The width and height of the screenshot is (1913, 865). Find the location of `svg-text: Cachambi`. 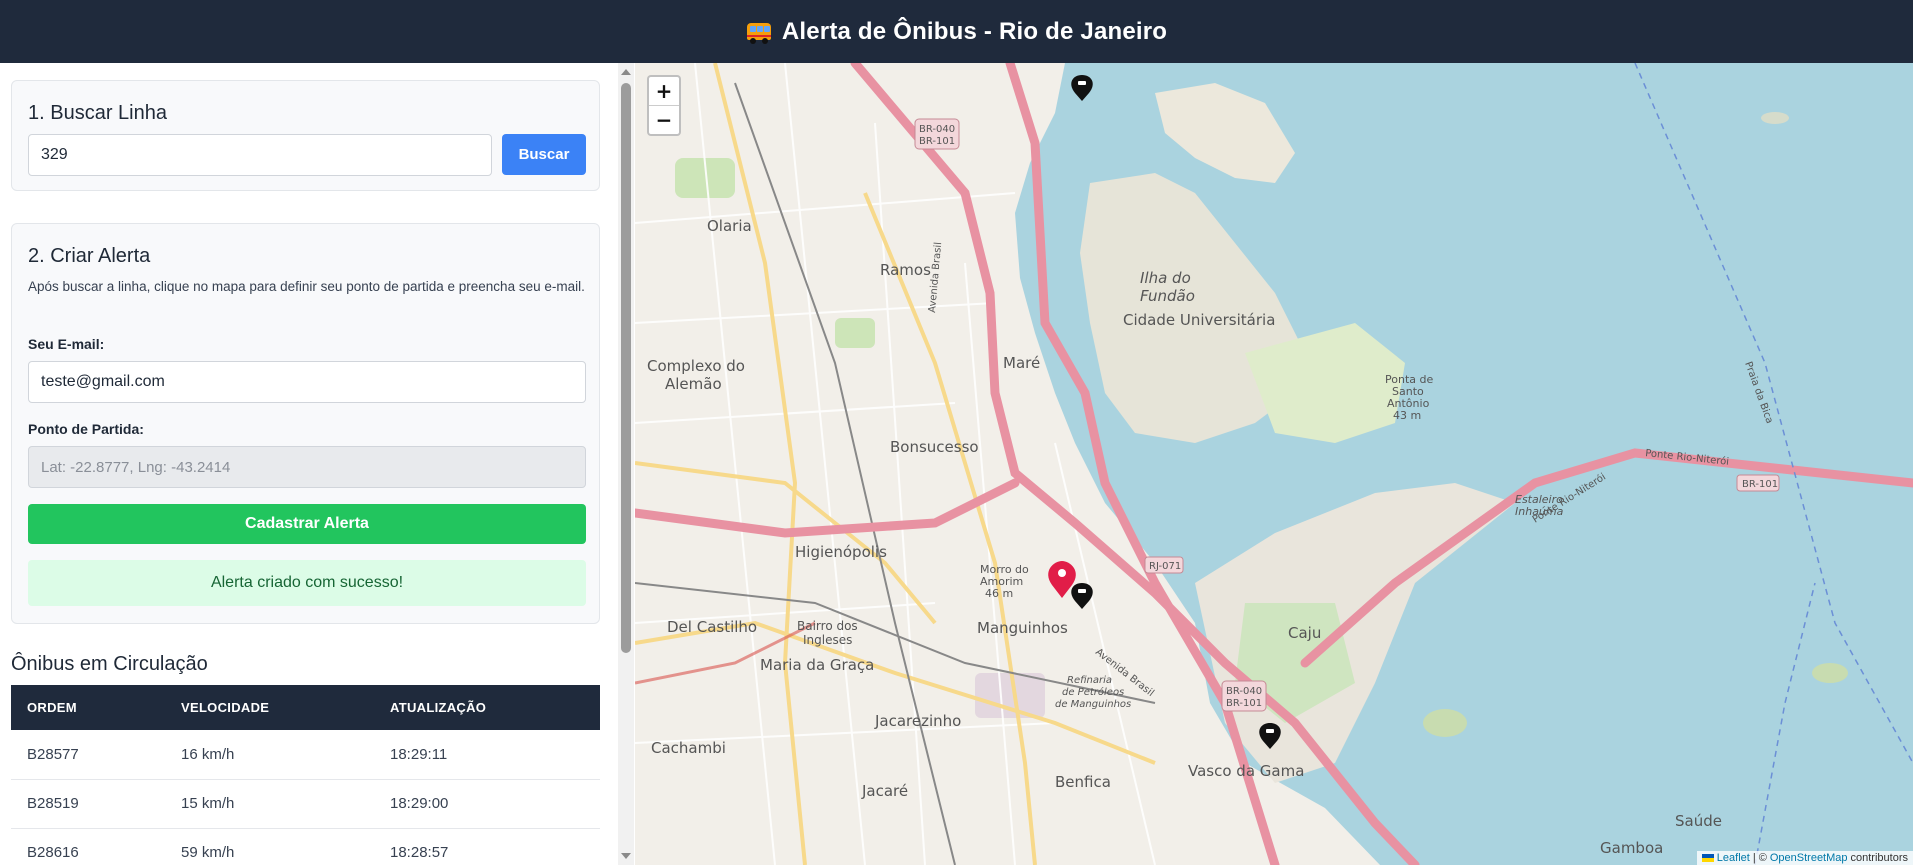

svg-text: Cachambi is located at coordinates (688, 748).